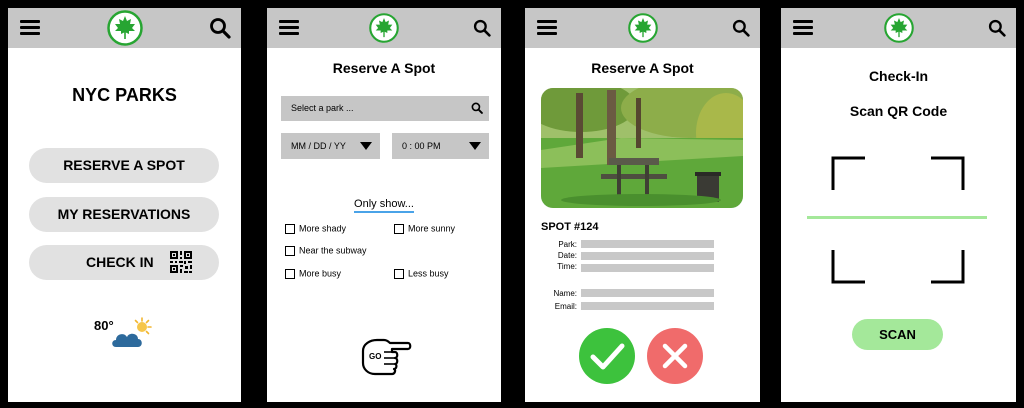 Image resolution: width=1024 pixels, height=408 pixels. What do you see at coordinates (675, 356) in the screenshot?
I see `cancel-x-button` at bounding box center [675, 356].